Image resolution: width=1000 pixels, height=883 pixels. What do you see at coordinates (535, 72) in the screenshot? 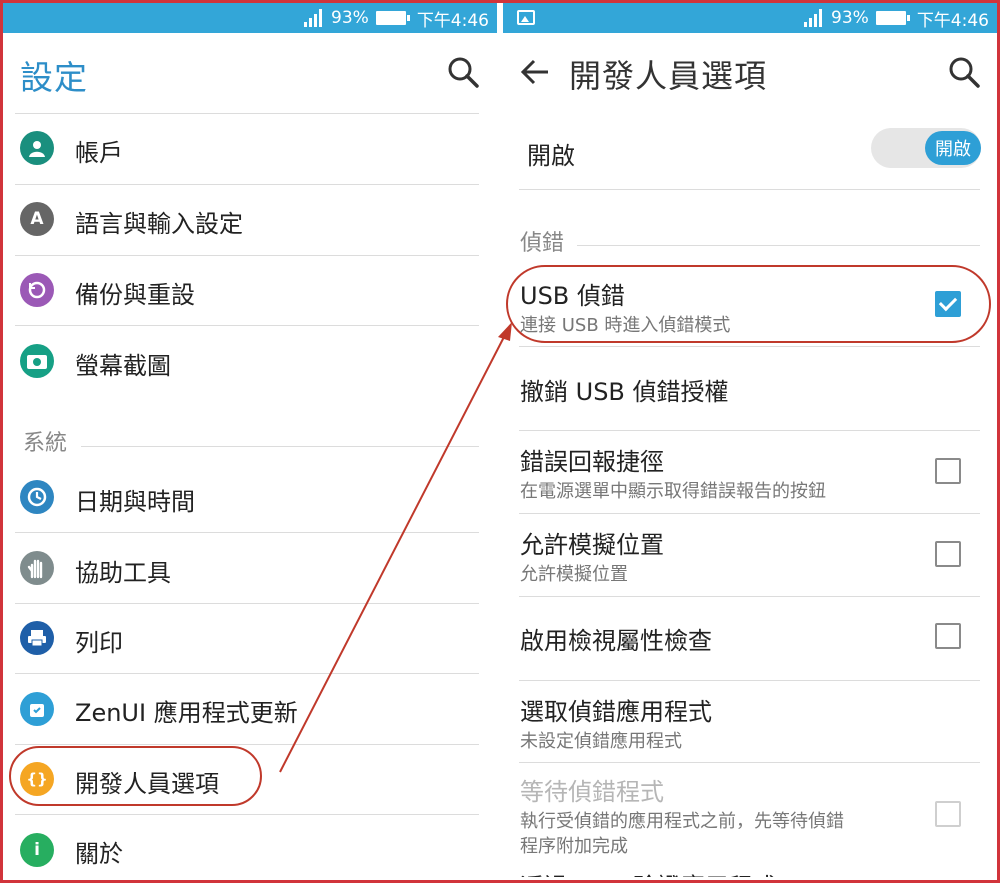
I see `back-arrow-icon` at bounding box center [535, 72].